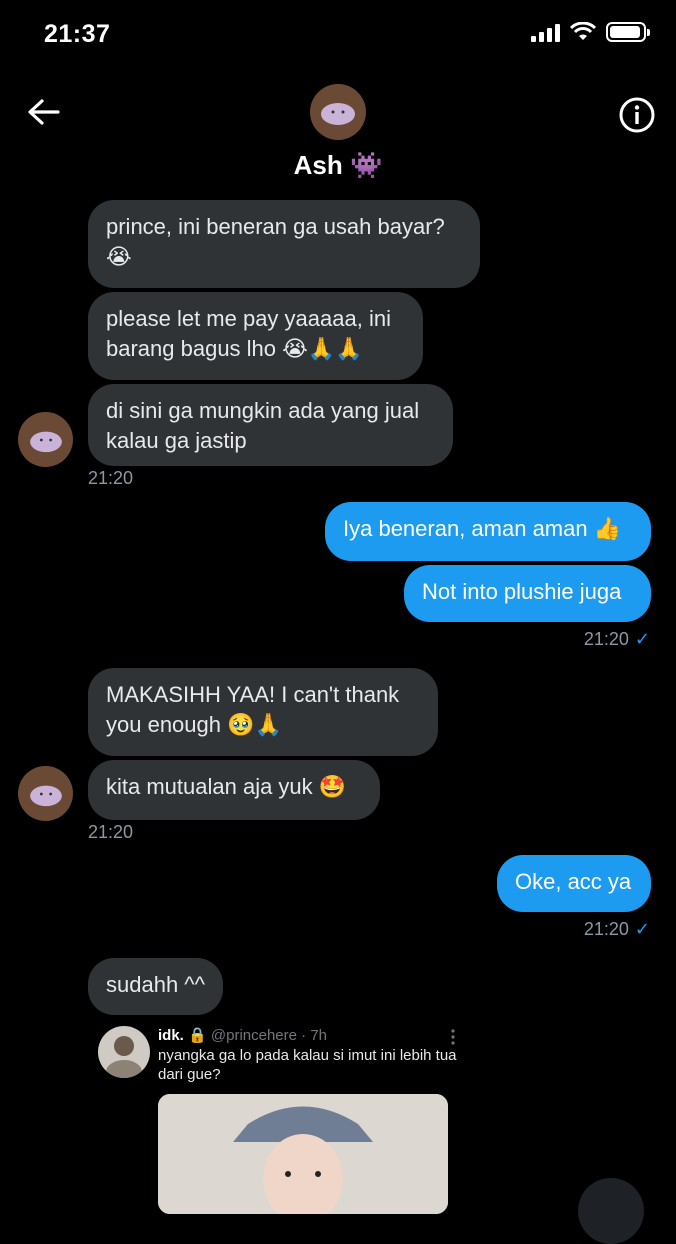  I want to click on message-incoming: sudahh ^^, so click(155, 986).